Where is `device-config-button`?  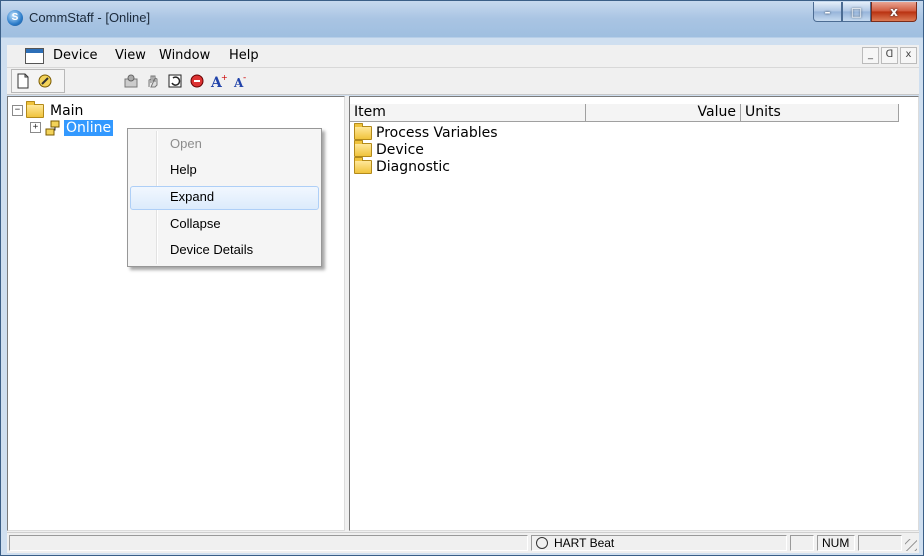 device-config-button is located at coordinates (131, 81).